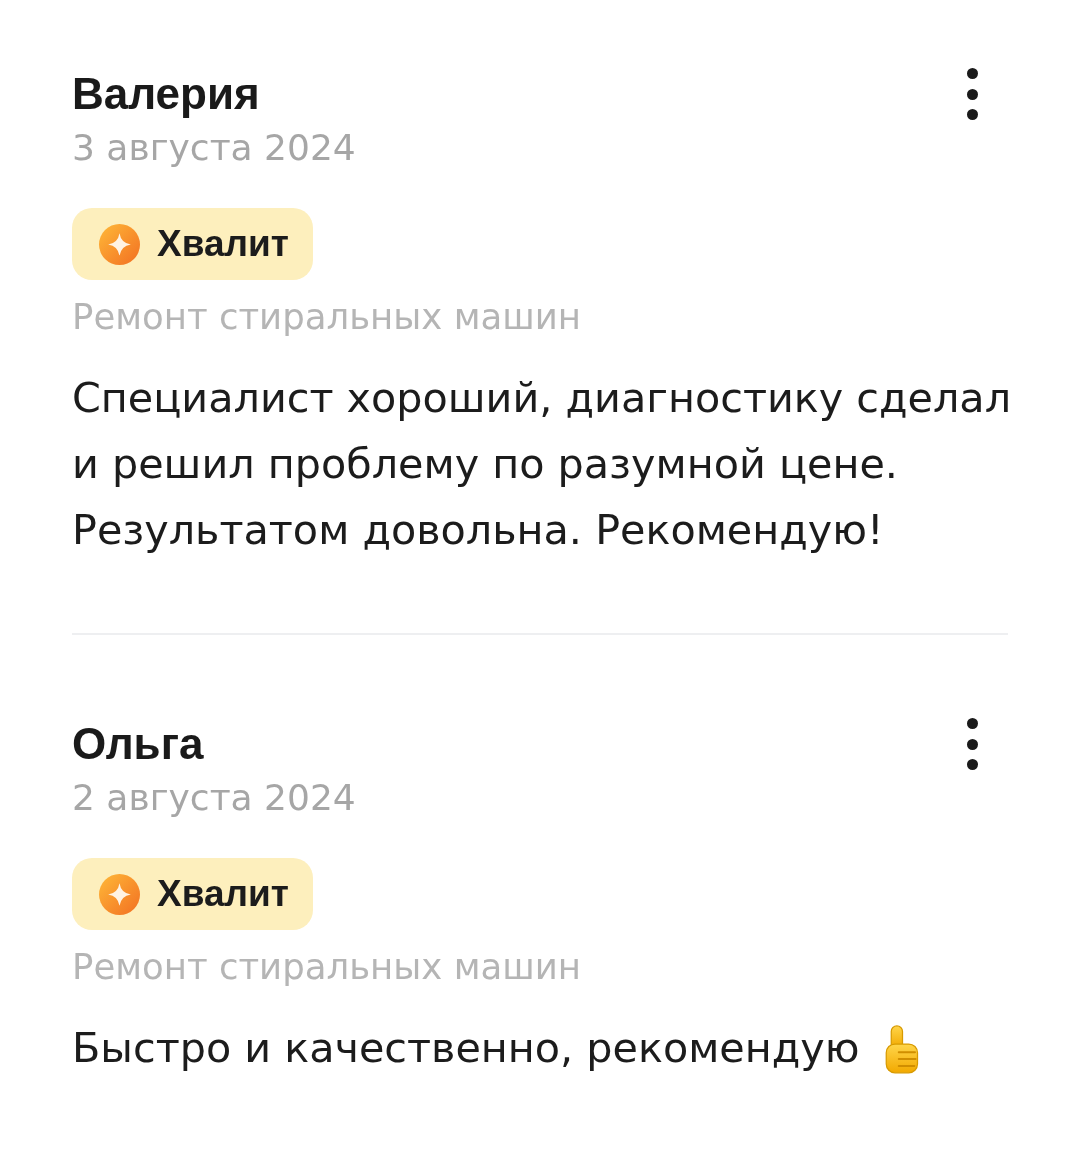 This screenshot has width=1080, height=1152. Describe the element at coordinates (214, 798) in the screenshot. I see `review-date: 2 августа 2024` at that location.